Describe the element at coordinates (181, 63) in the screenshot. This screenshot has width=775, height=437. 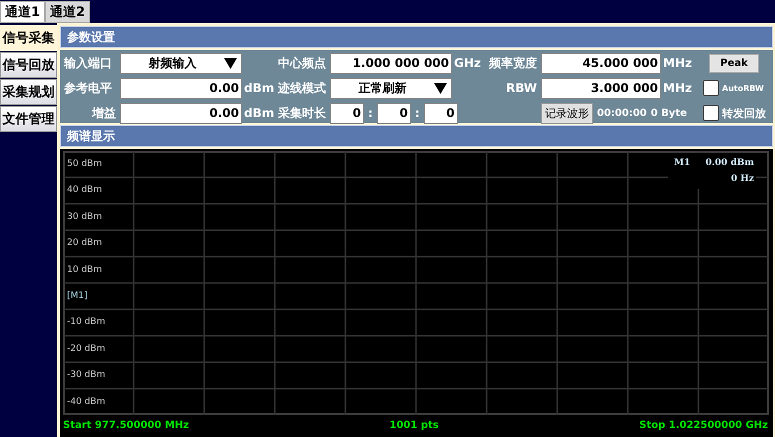
I see `input-port-dropdown: 射频输入` at that location.